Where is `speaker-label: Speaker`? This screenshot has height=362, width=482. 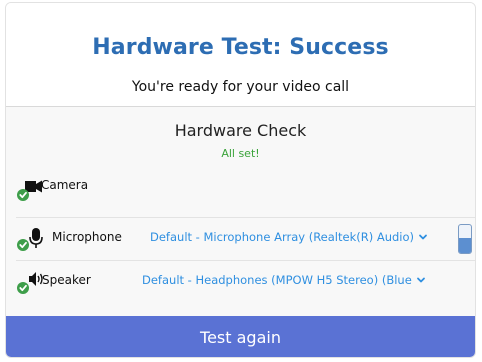 speaker-label: Speaker is located at coordinates (66, 280).